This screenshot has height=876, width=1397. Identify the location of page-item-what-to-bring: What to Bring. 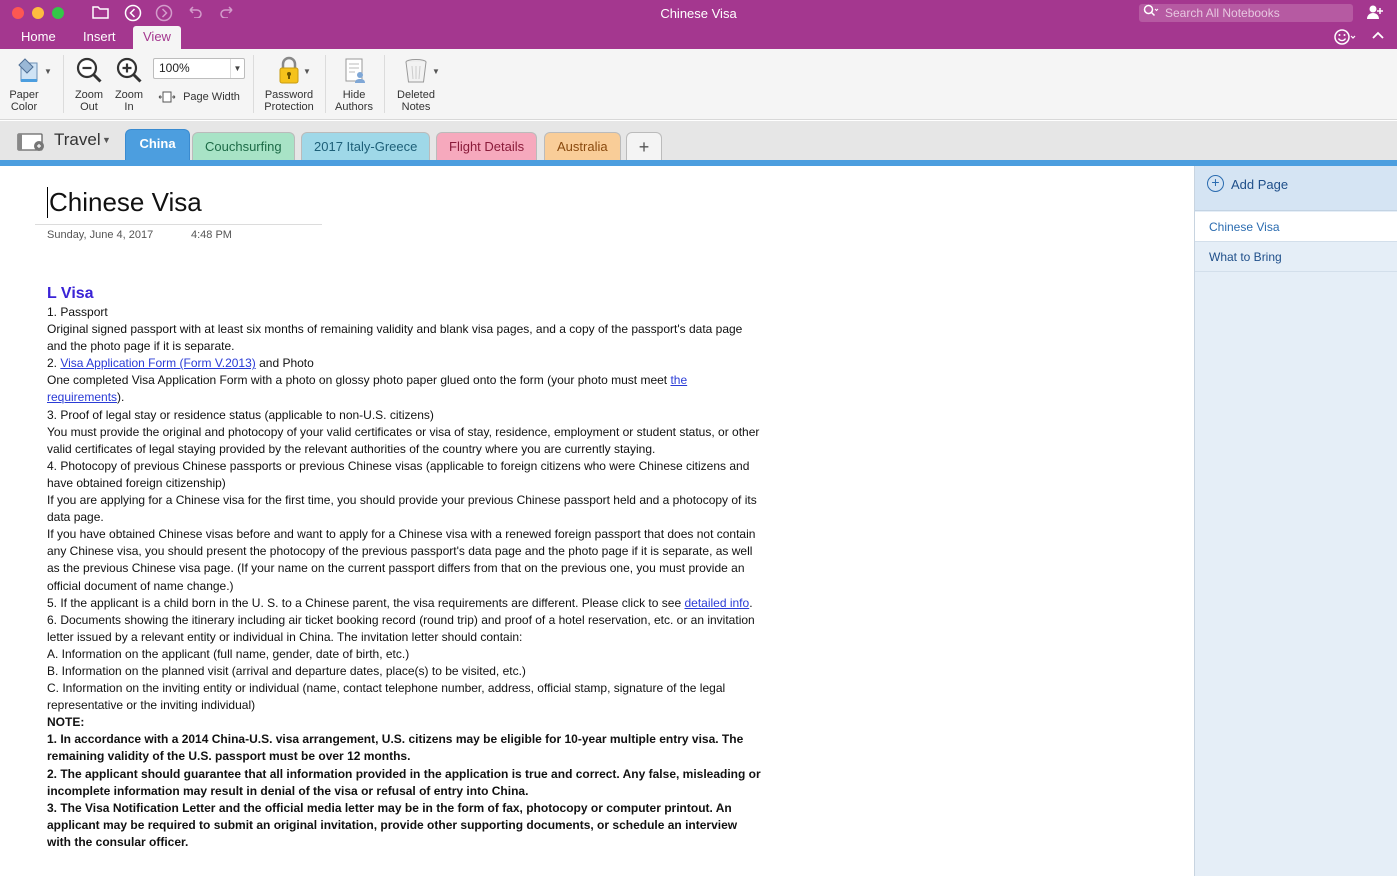
(1296, 257).